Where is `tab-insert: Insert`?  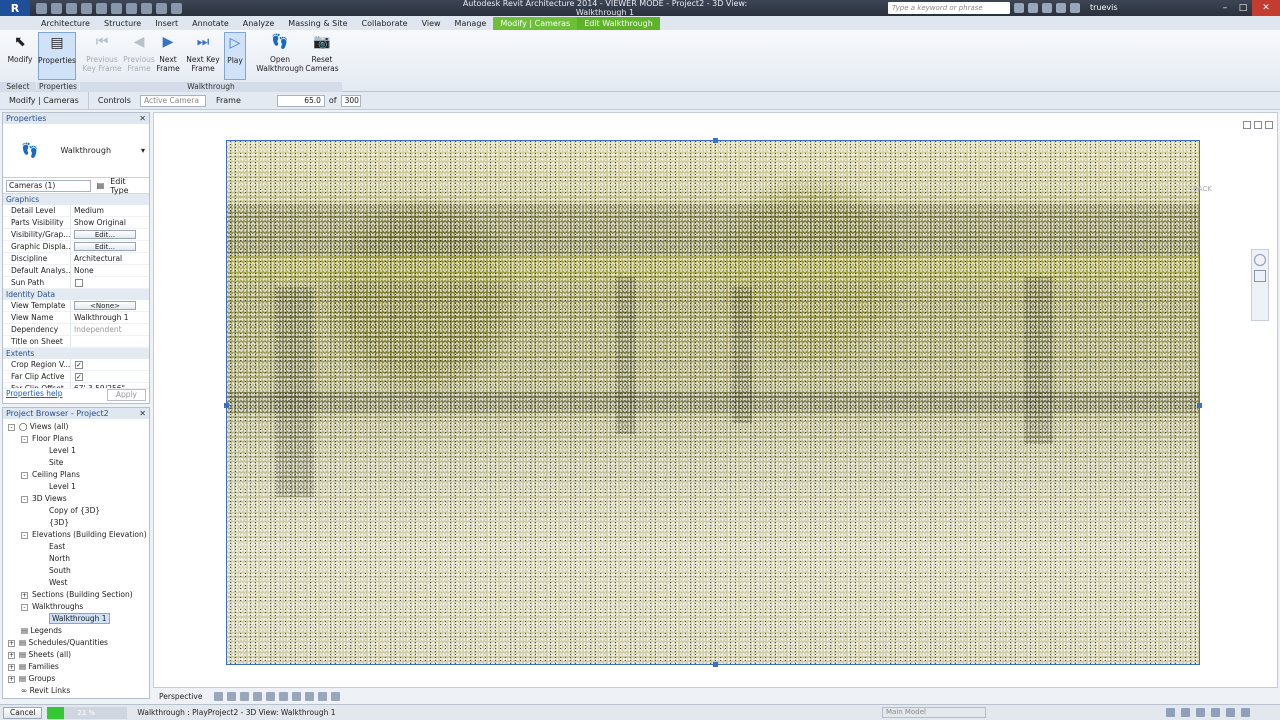
tab-insert: Insert is located at coordinates (166, 23).